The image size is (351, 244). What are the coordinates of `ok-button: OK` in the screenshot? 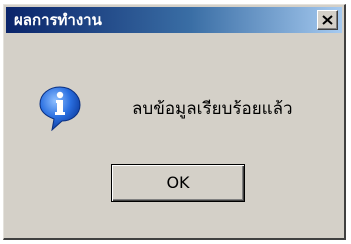 It's located at (178, 183).